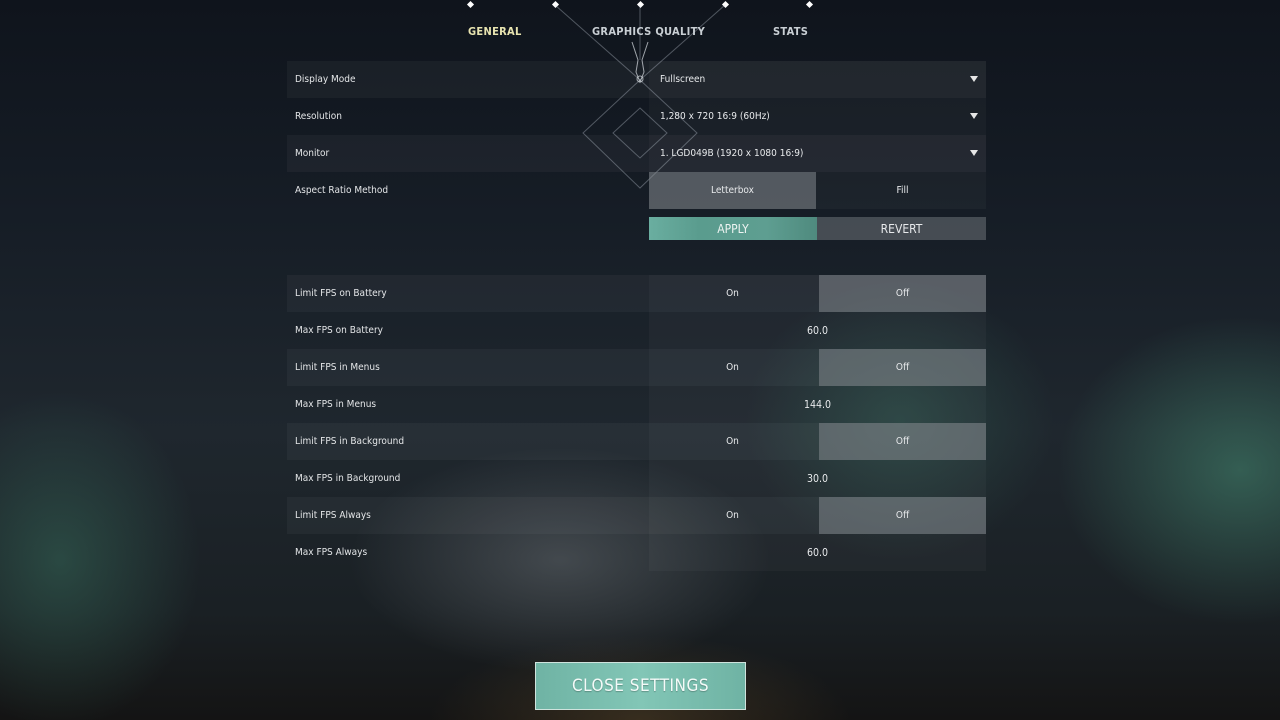 This screenshot has width=1280, height=720. I want to click on max-fps-menus-input: 144.0, so click(817, 404).